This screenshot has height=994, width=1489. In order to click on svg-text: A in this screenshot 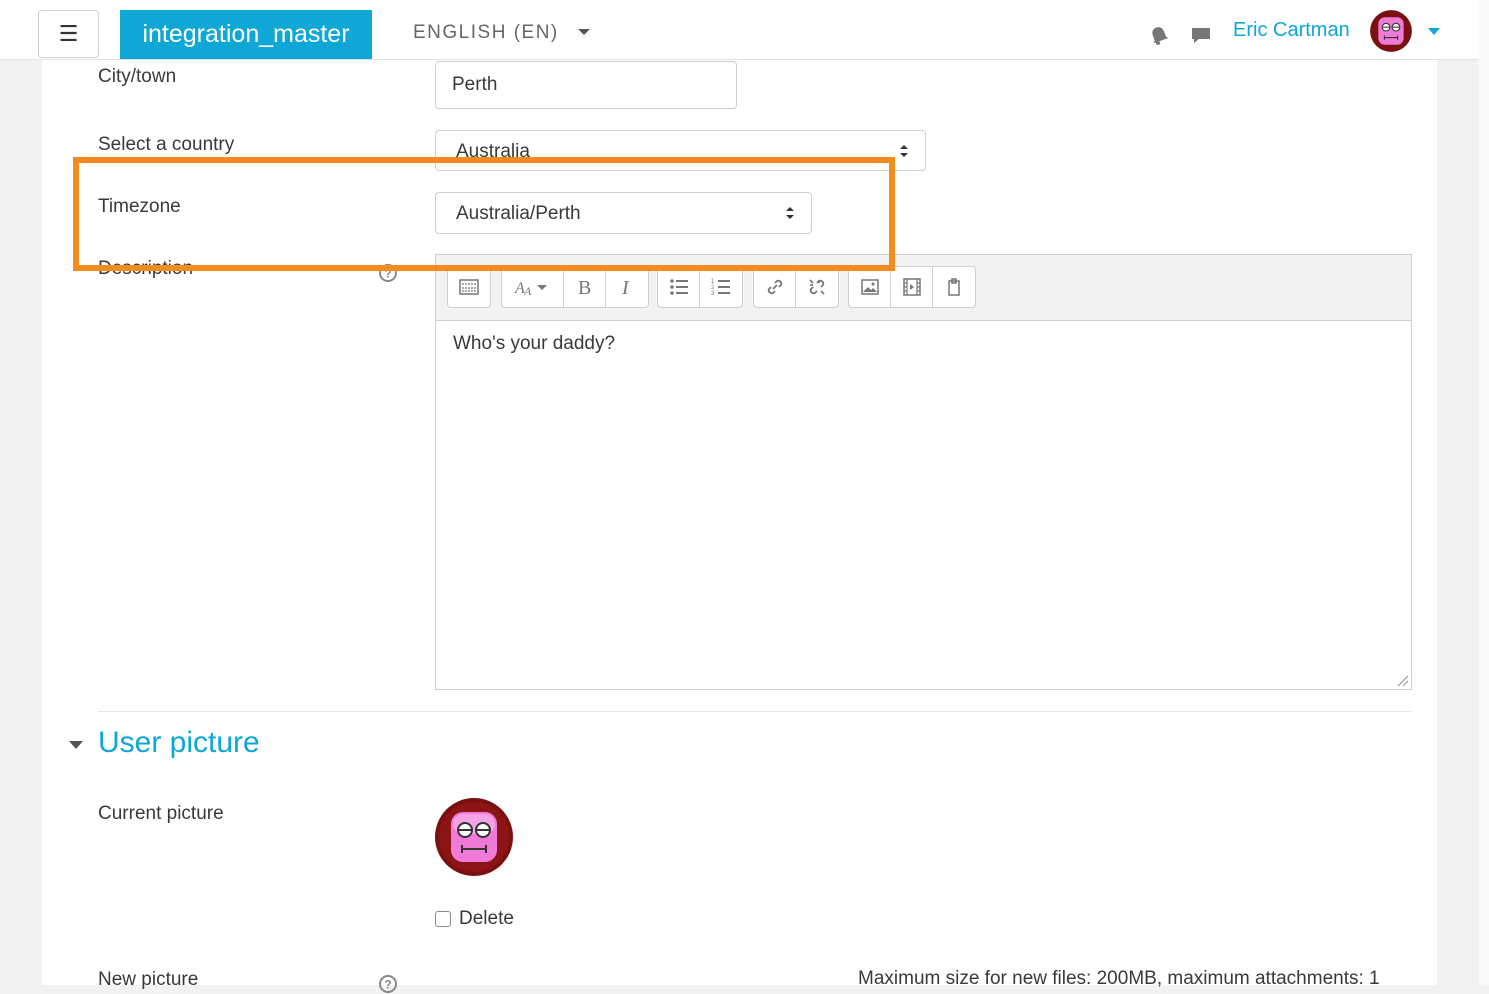, I will do `click(527, 291)`.